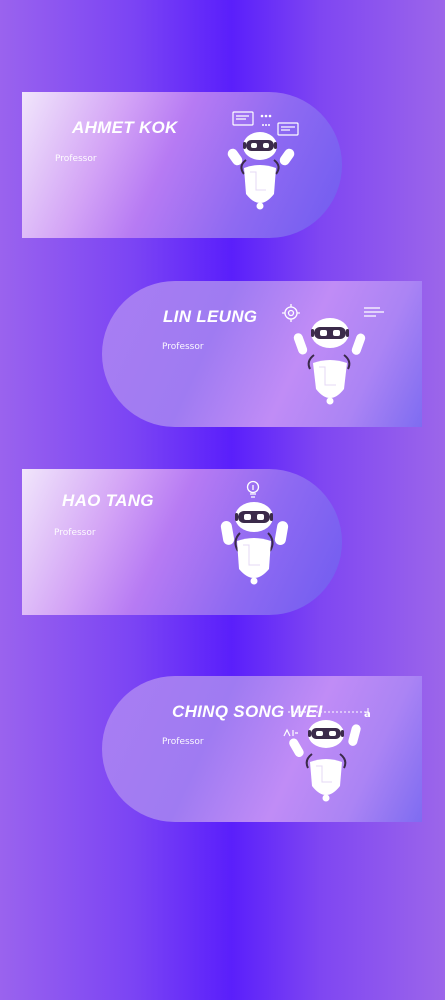 Image resolution: width=445 pixels, height=1000 pixels. Describe the element at coordinates (253, 489) in the screenshot. I see `lightbulb-icon` at that location.